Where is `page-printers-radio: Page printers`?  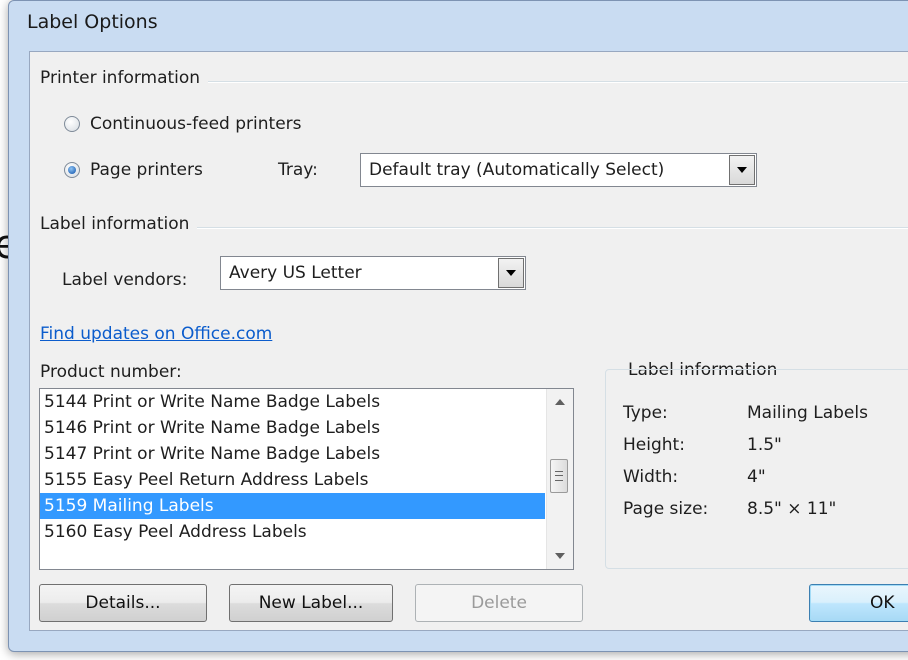
page-printers-radio: Page printers is located at coordinates (133, 170).